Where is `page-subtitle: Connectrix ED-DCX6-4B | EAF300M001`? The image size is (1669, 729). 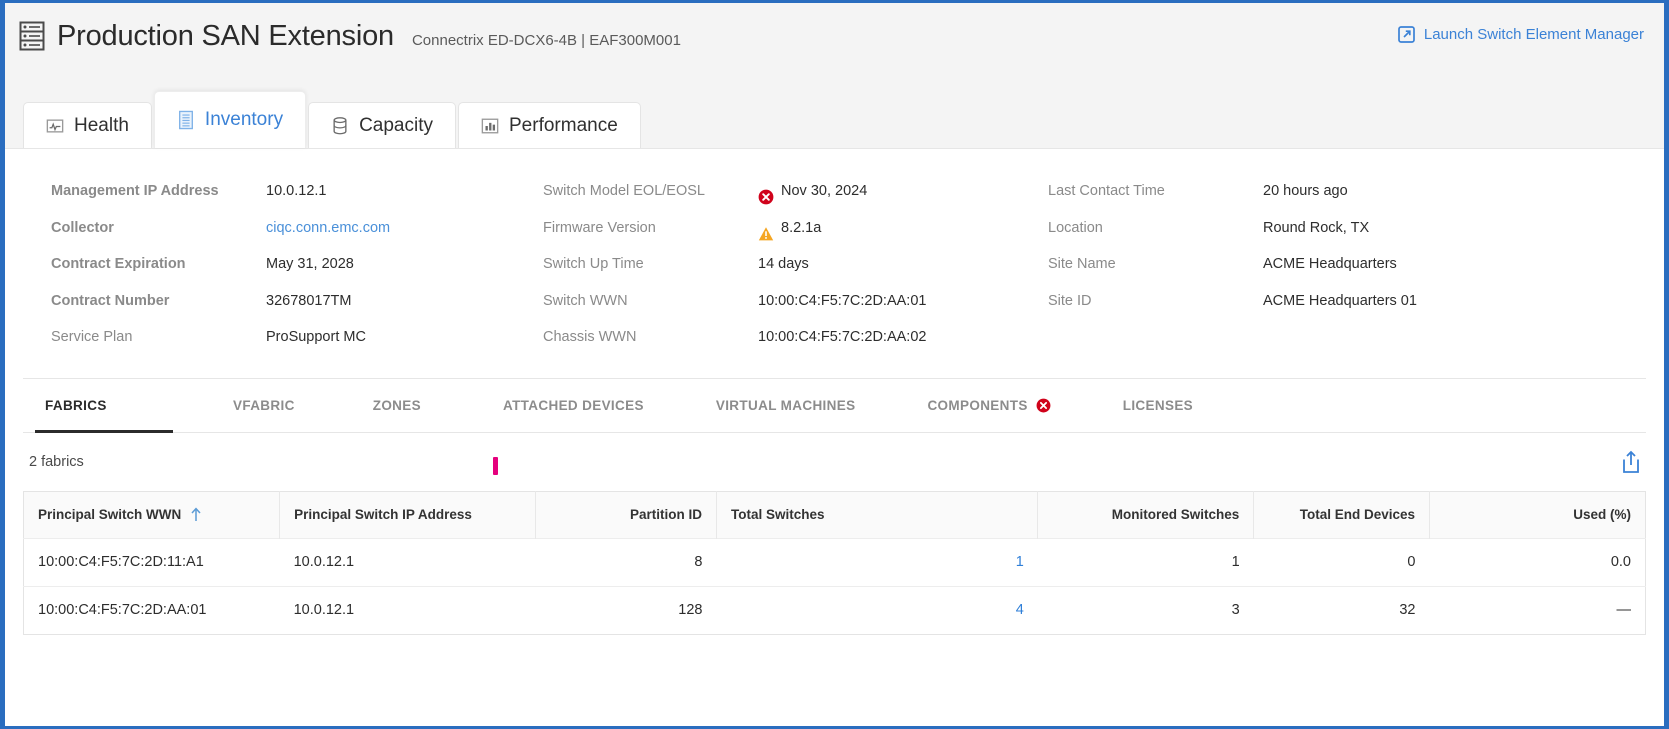 page-subtitle: Connectrix ED-DCX6-4B | EAF300M001 is located at coordinates (546, 40).